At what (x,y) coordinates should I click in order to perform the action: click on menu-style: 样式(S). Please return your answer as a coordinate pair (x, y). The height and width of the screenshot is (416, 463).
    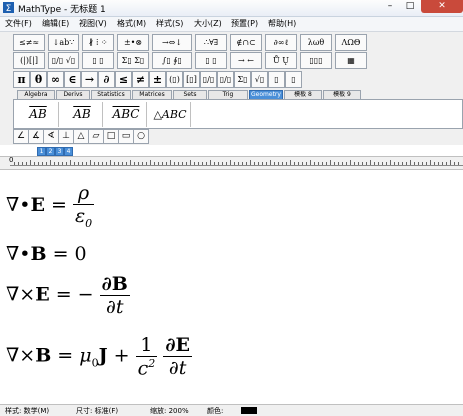
    Looking at the image, I should click on (169, 23).